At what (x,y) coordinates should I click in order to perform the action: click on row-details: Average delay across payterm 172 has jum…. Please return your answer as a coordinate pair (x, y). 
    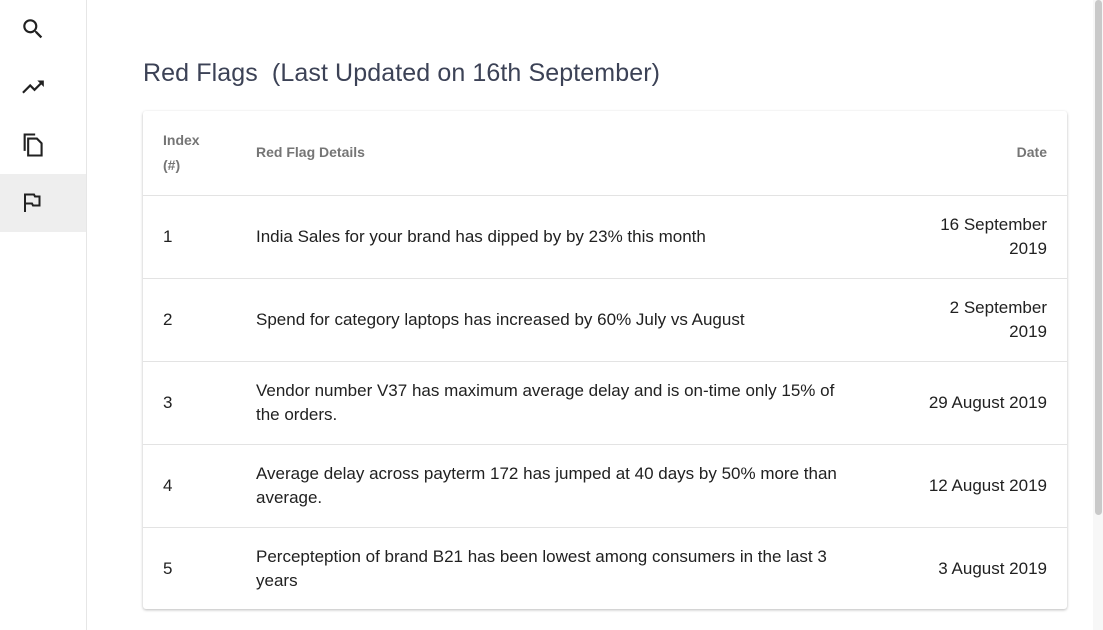
    Looking at the image, I should click on (546, 485).